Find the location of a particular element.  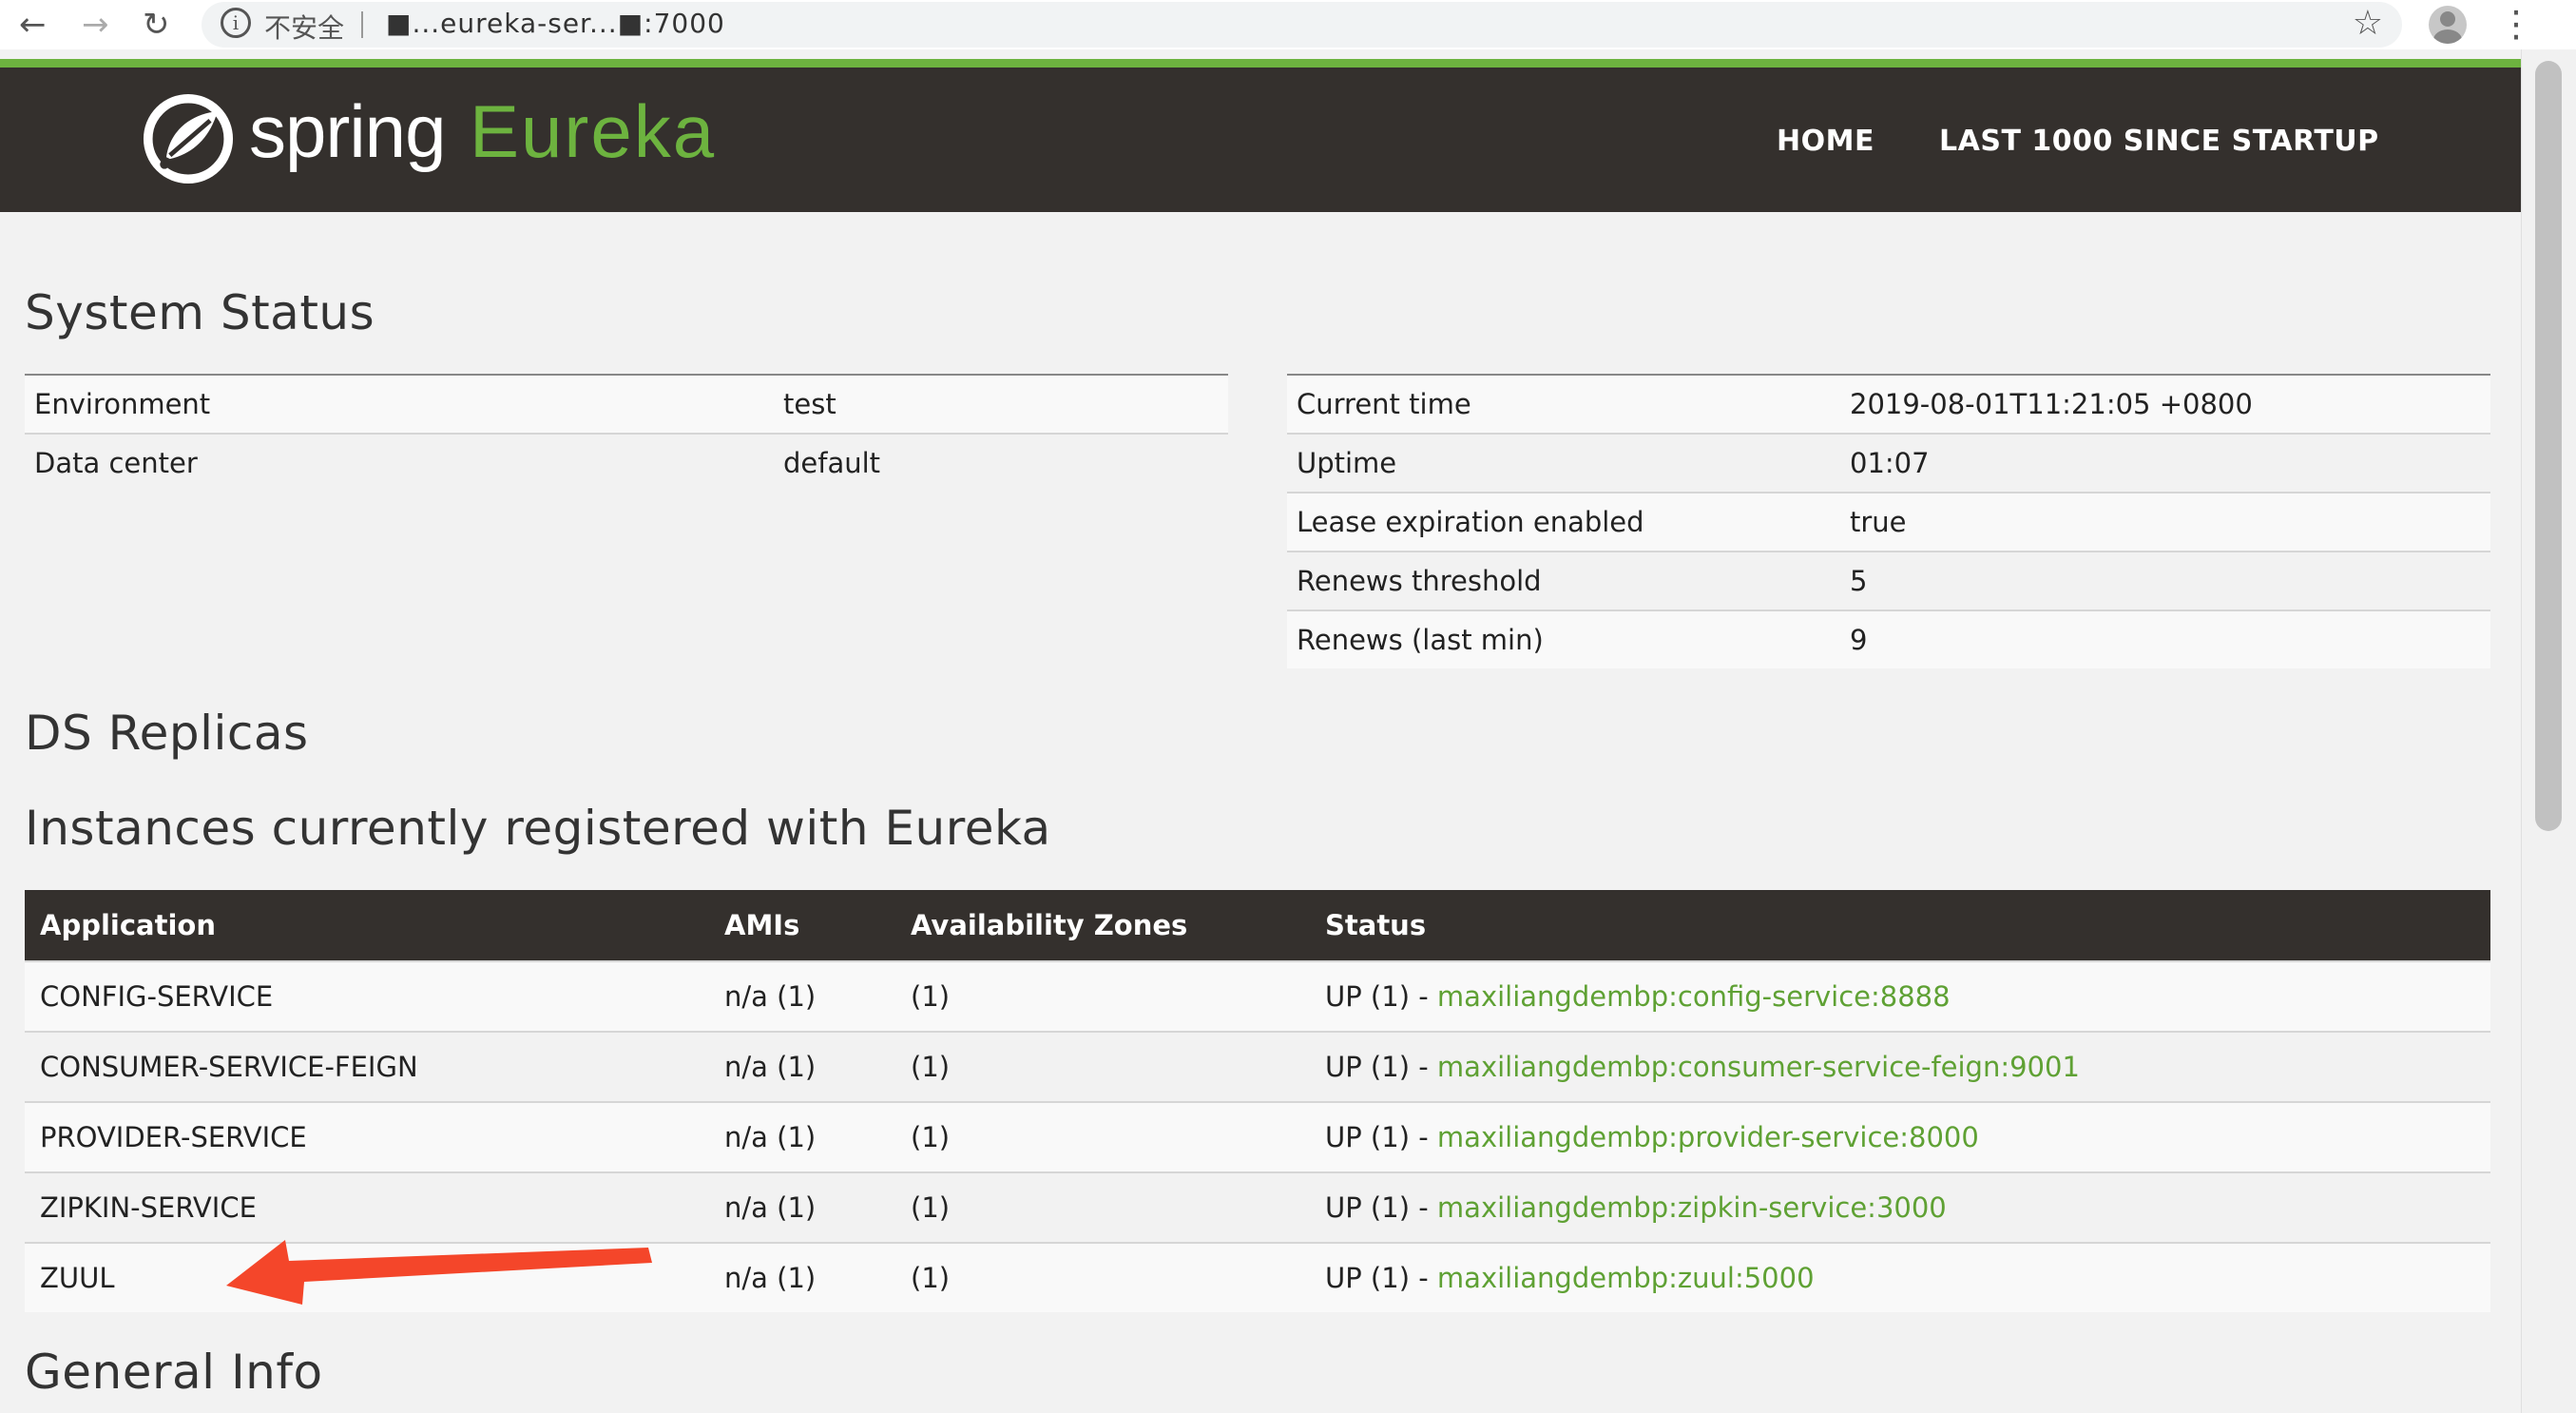

table-row: Data center default is located at coordinates (626, 462).